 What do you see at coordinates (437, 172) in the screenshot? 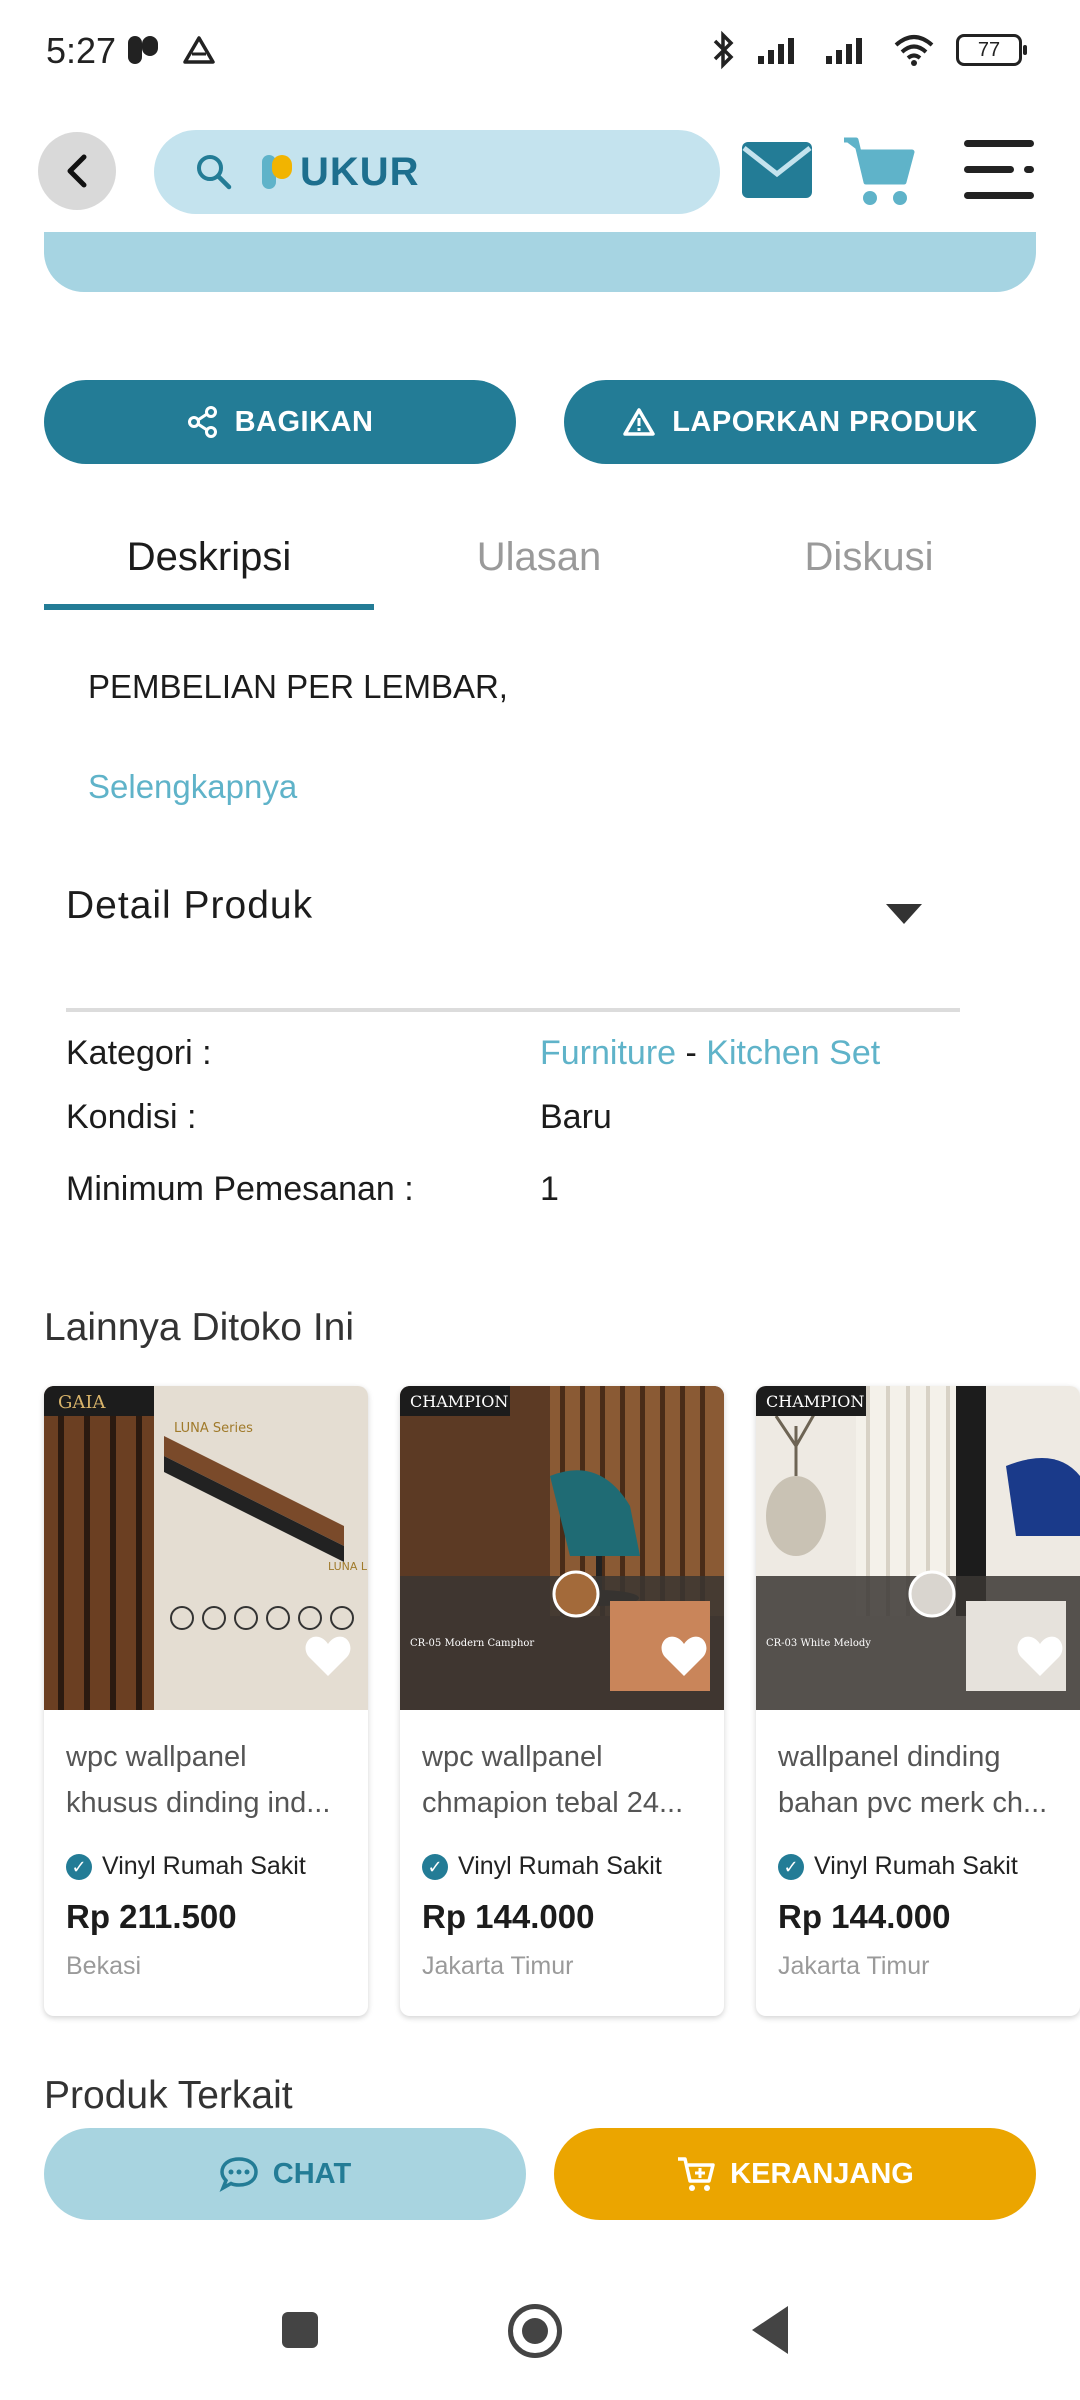
I see `search-bar: UKUR` at bounding box center [437, 172].